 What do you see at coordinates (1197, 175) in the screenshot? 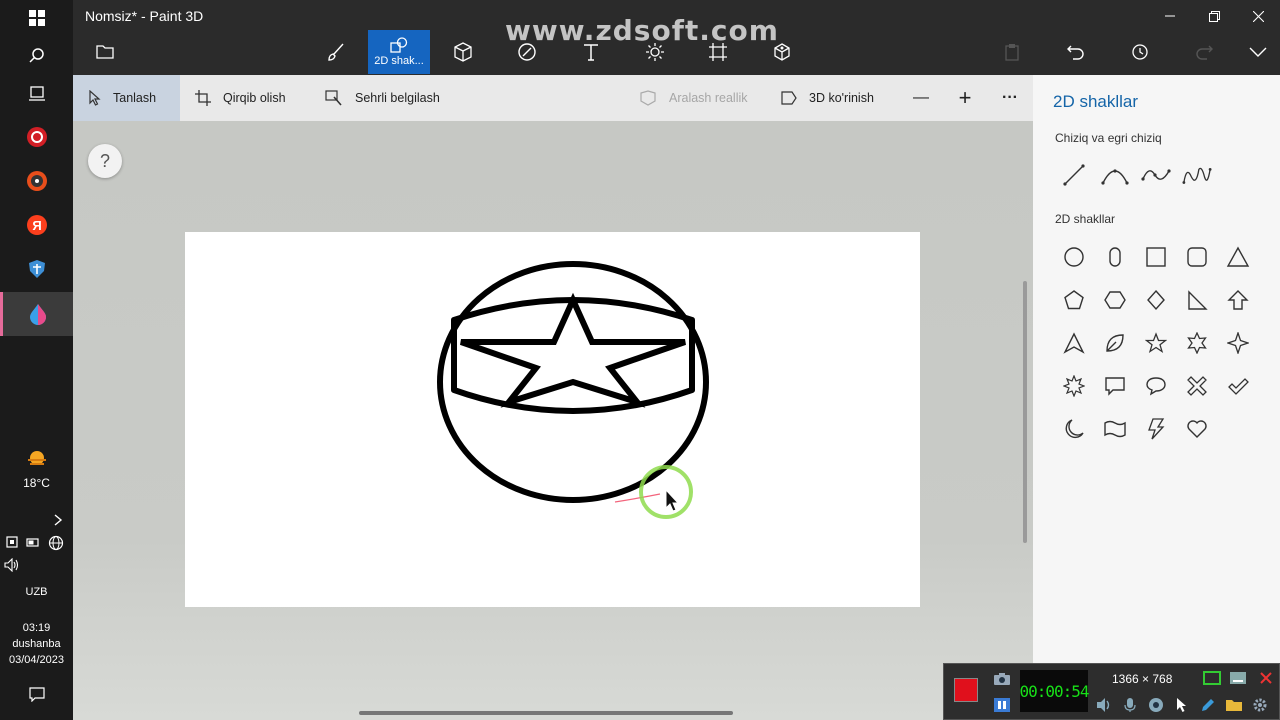
I see `wave-shape-button` at bounding box center [1197, 175].